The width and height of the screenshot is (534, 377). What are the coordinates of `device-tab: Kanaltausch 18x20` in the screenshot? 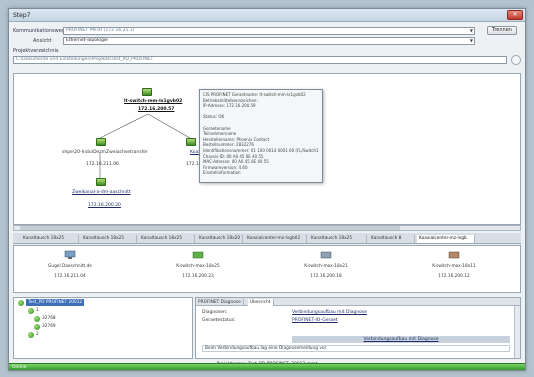 It's located at (220, 239).